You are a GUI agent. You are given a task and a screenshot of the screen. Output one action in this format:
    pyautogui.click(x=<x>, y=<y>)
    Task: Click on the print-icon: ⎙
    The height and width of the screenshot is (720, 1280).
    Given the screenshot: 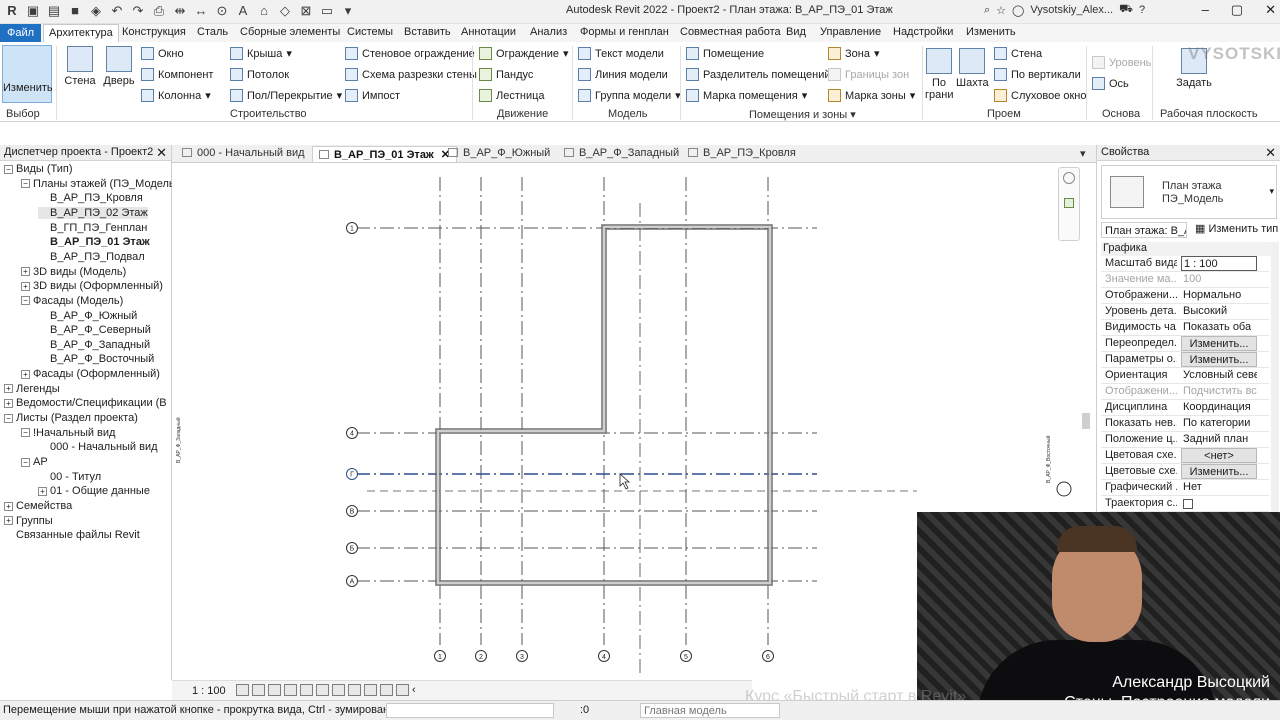 What is the action you would take?
    pyautogui.click(x=159, y=11)
    